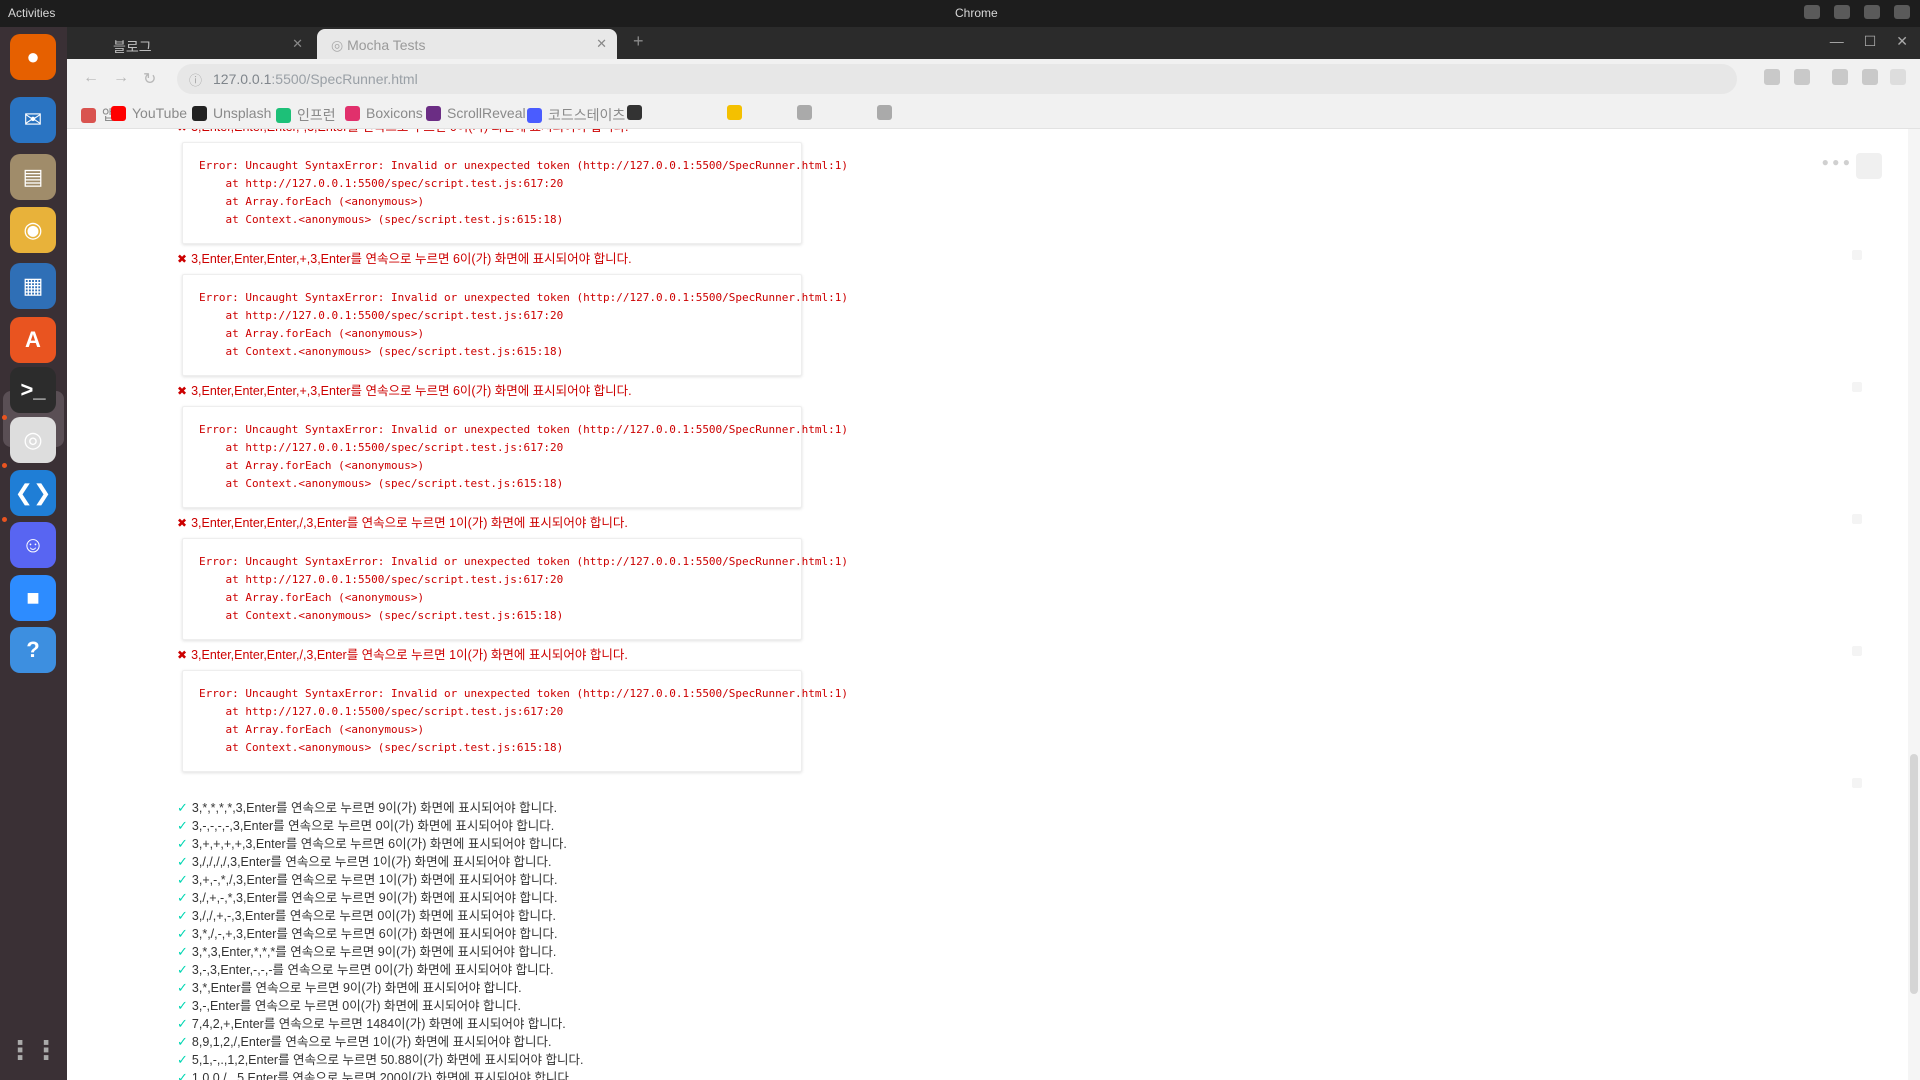  What do you see at coordinates (1898, 77) in the screenshot?
I see `menu-icon` at bounding box center [1898, 77].